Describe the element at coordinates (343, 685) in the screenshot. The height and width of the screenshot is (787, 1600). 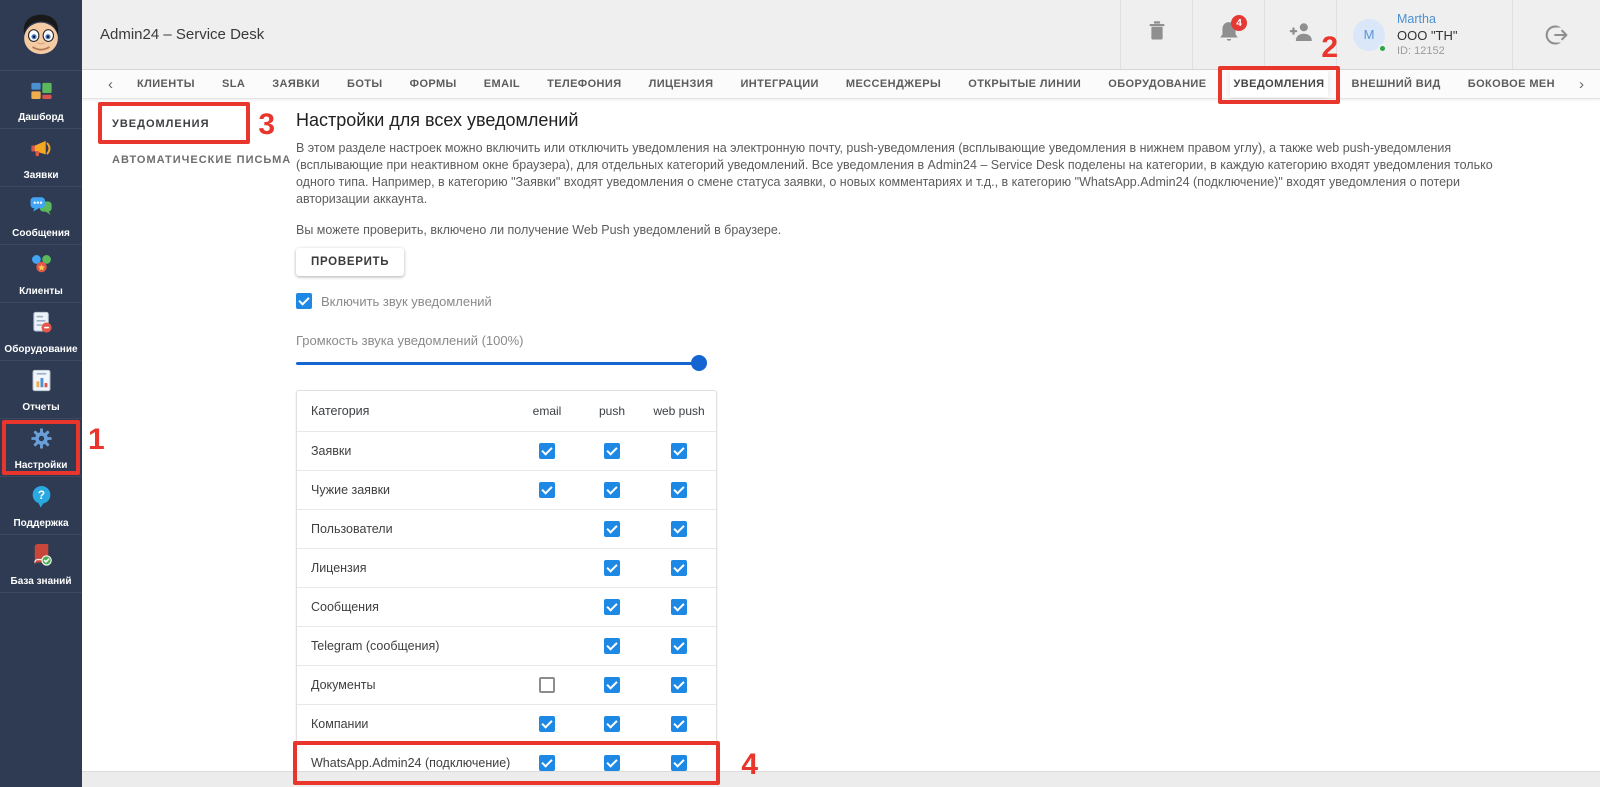
I see `category-label: Документы` at that location.